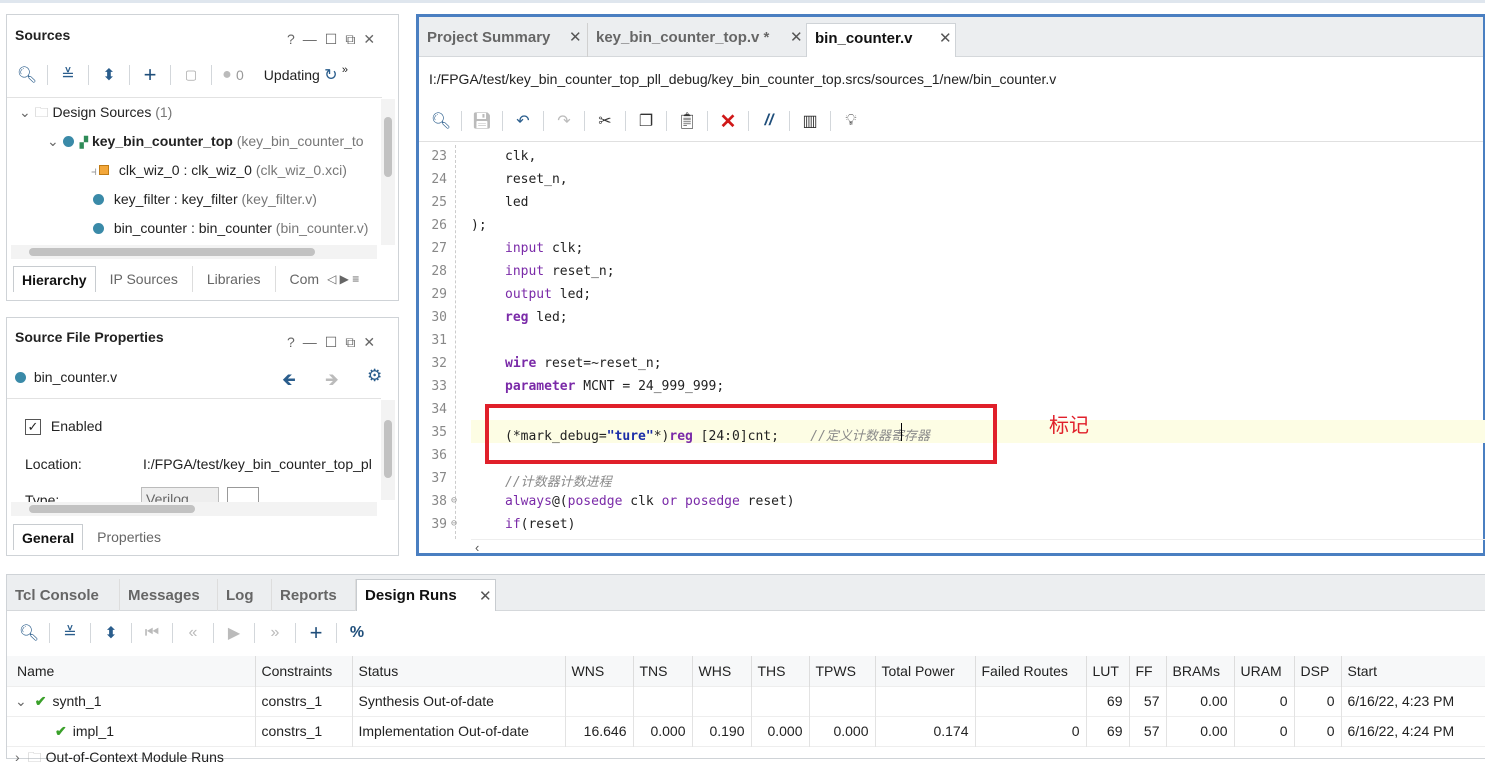 The width and height of the screenshot is (1485, 771). I want to click on col-uram: URAM, so click(1264, 671).